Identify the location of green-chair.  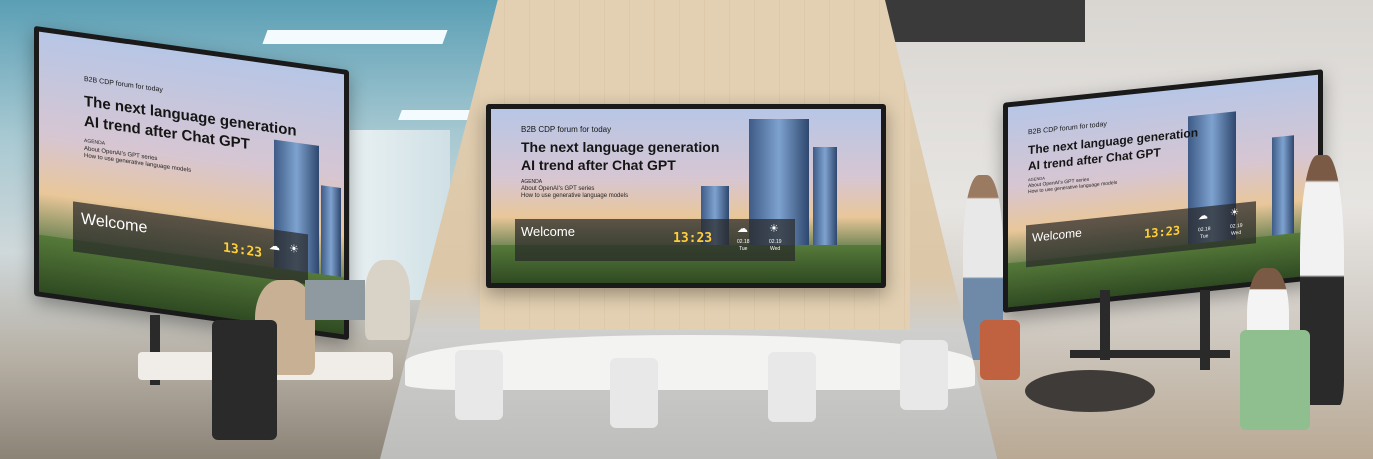
(1275, 380).